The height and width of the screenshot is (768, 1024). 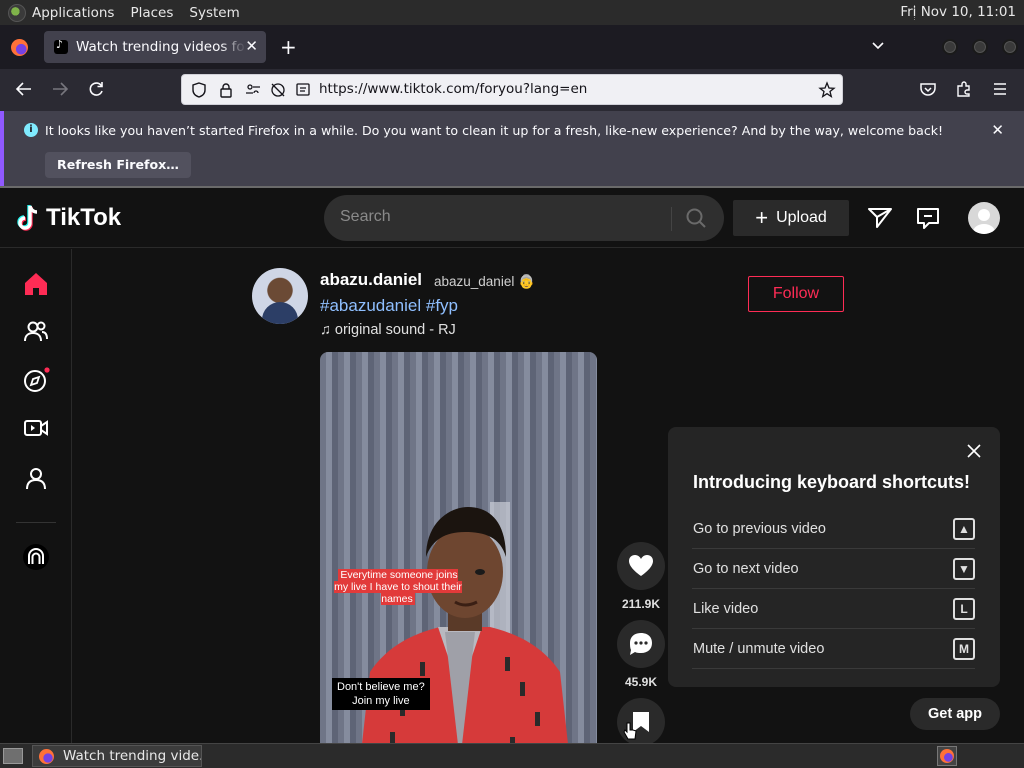 What do you see at coordinates (964, 529) in the screenshot?
I see `arrow-up-key-icon: ▲` at bounding box center [964, 529].